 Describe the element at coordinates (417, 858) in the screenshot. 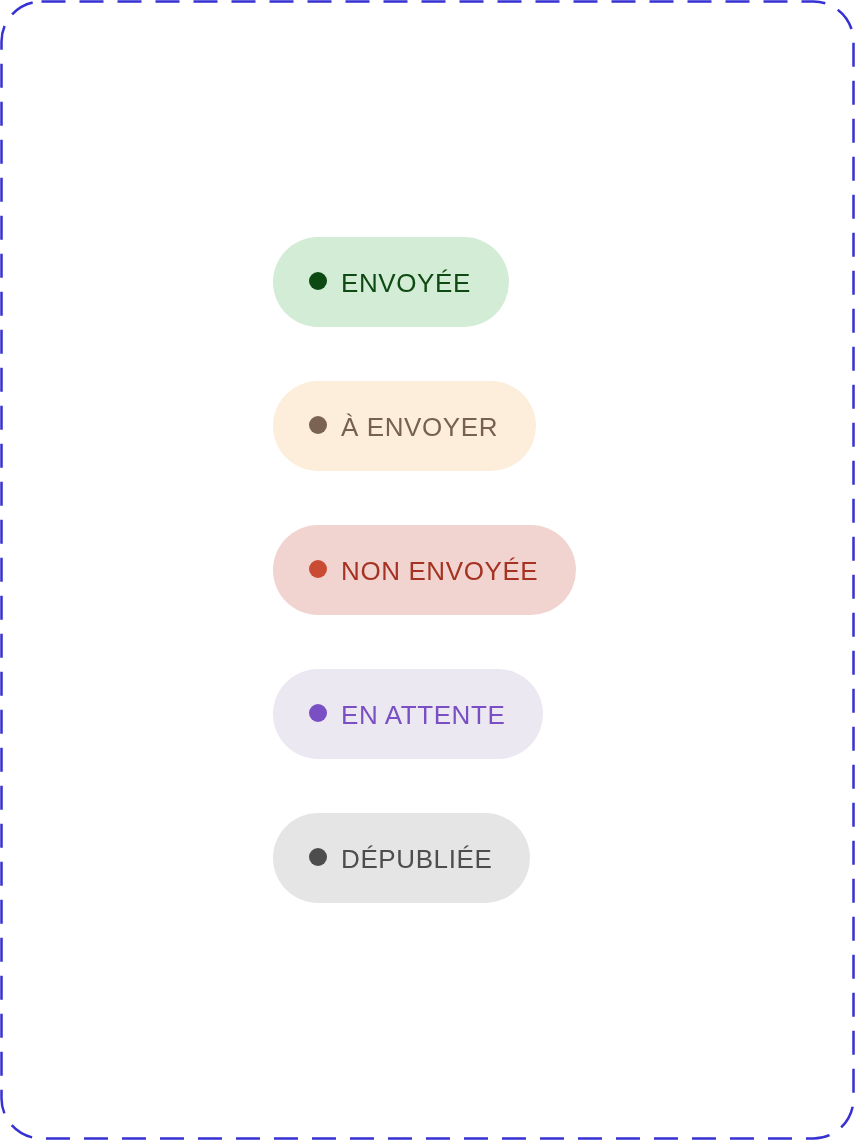

I see `status-label: DÉPUBLIÉE` at that location.